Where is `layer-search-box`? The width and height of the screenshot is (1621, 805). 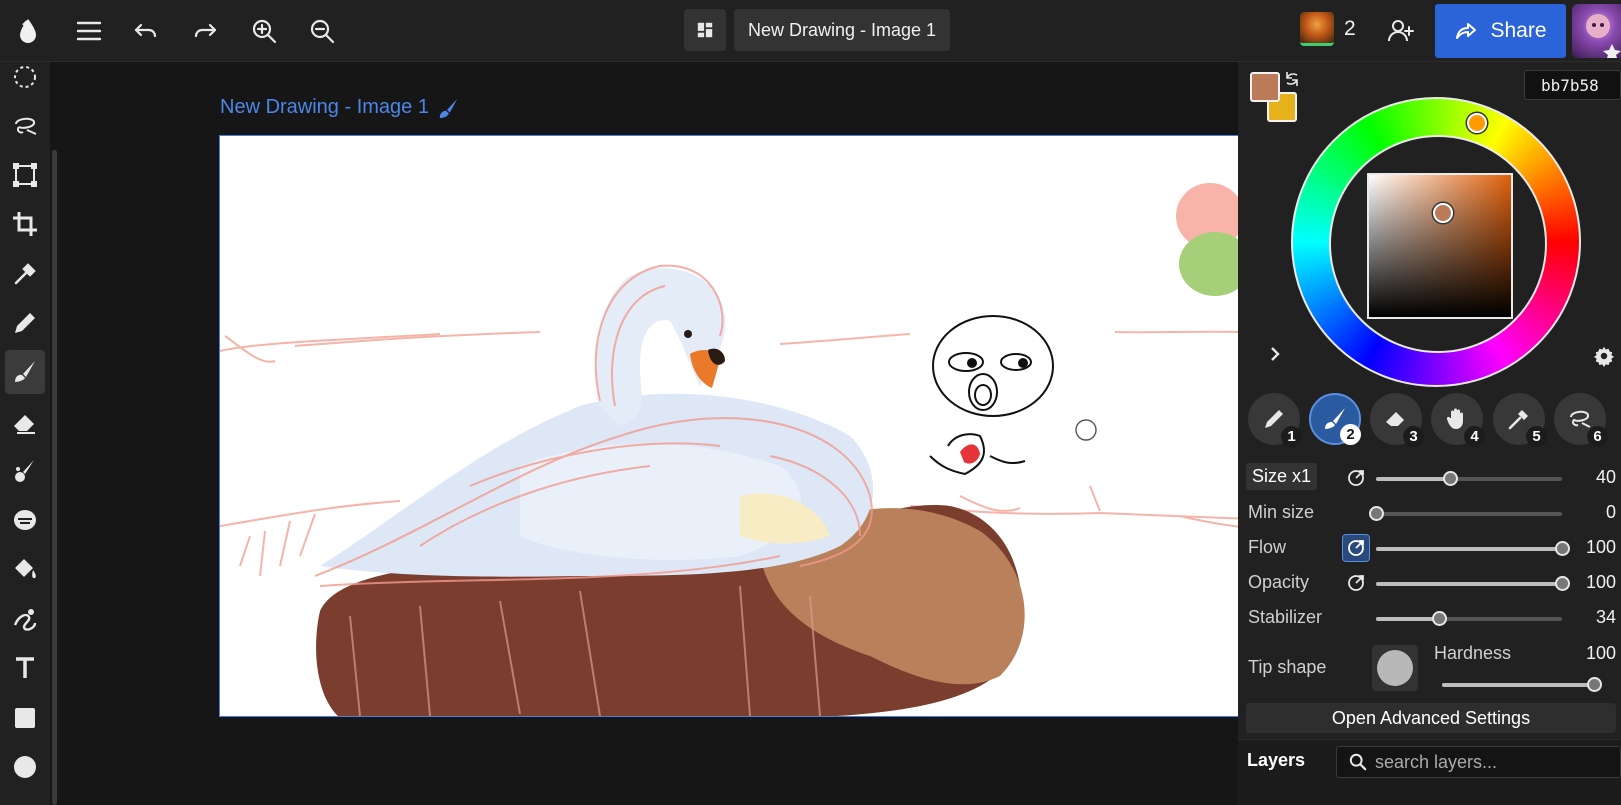 layer-search-box is located at coordinates (1478, 762).